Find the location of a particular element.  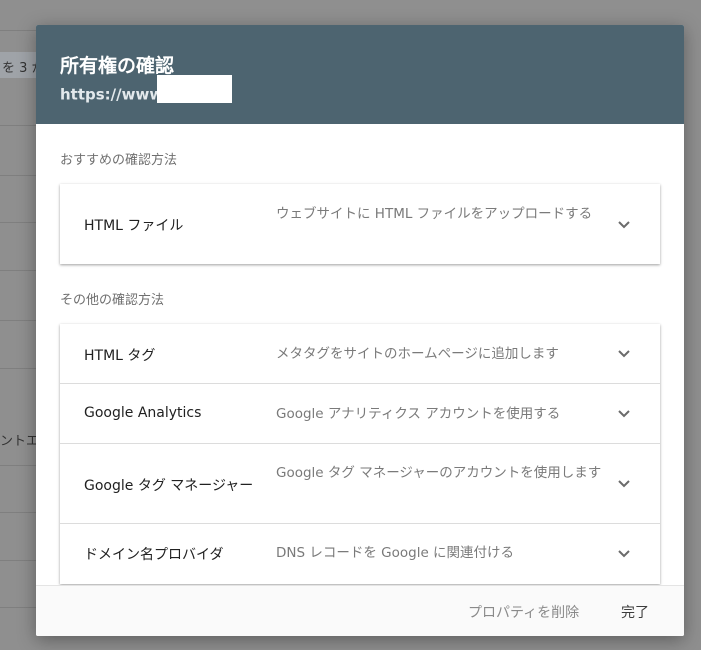

method-description: メタタグをサイトのホームページに追加します is located at coordinates (417, 354).